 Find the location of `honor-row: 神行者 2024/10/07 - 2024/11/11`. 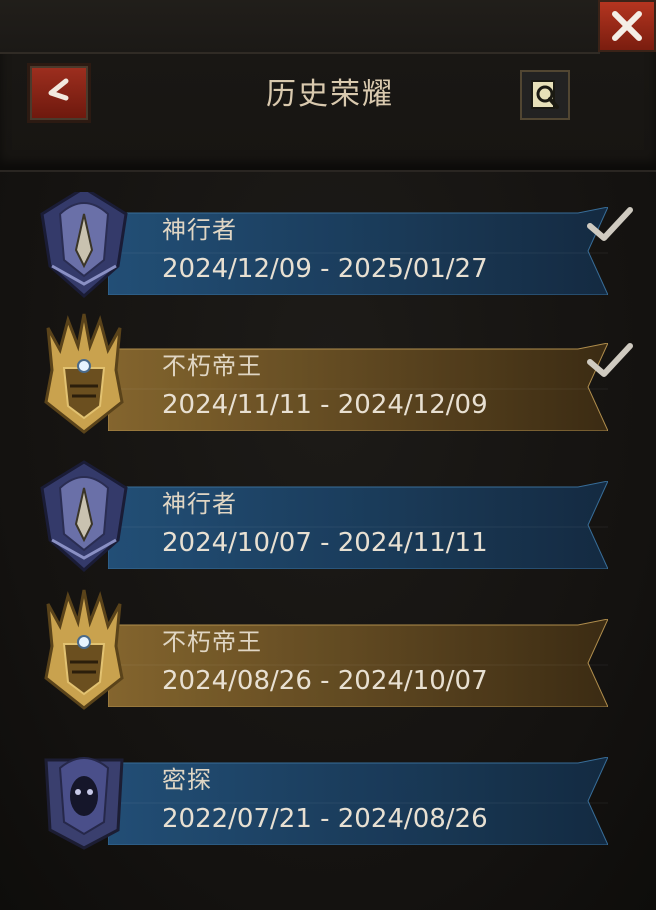

honor-row: 神行者 2024/10/07 - 2024/11/11 is located at coordinates (328, 513).